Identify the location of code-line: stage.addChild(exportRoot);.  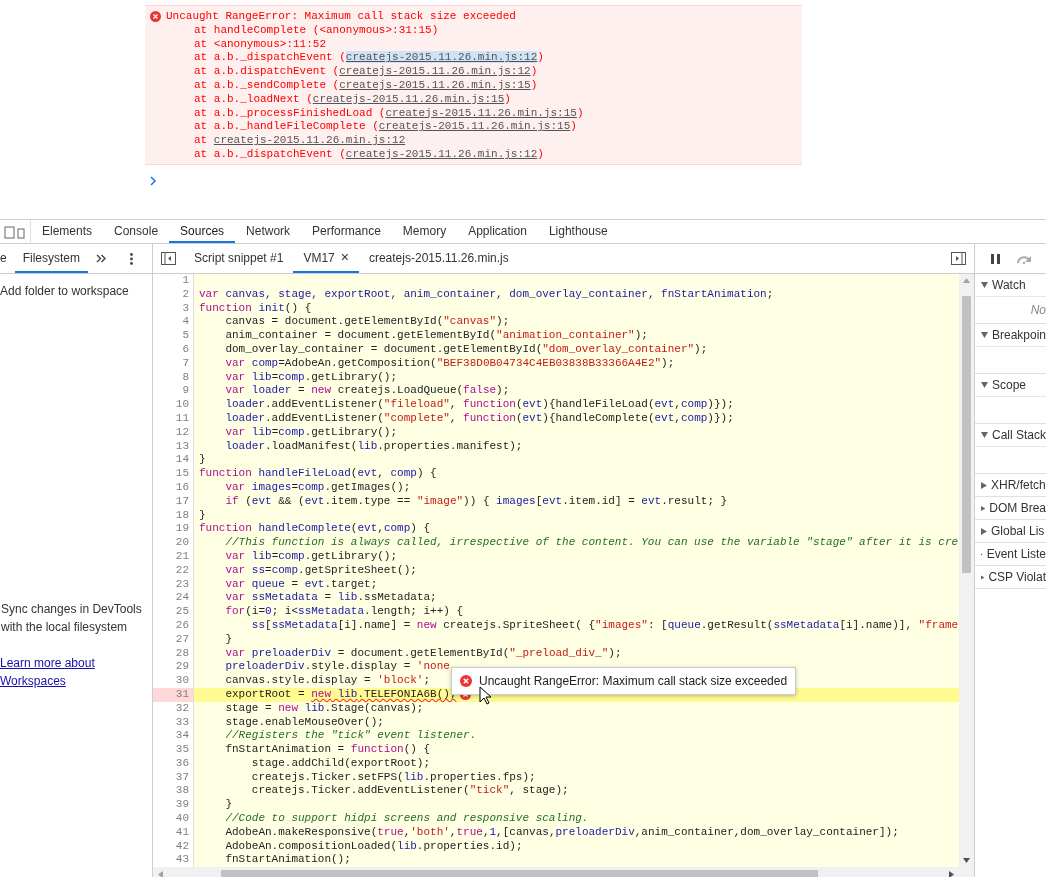
(340, 763).